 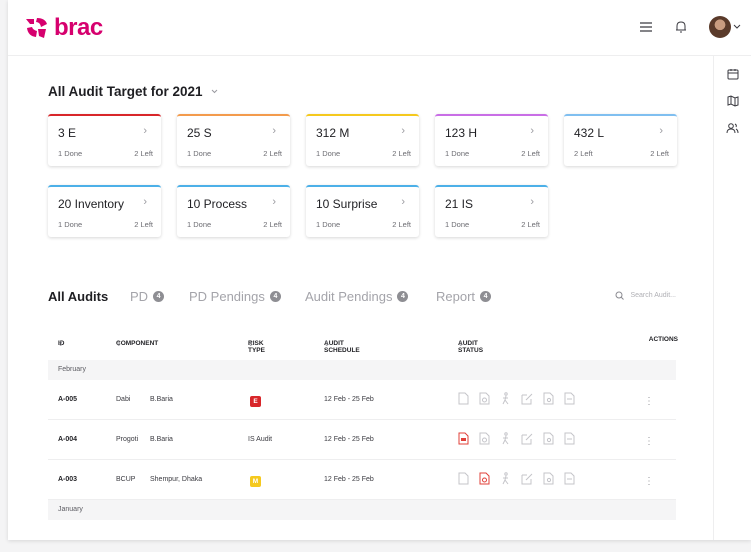 I want to click on target-card: 25 S › 1 Done 2 Left, so click(x=233, y=140).